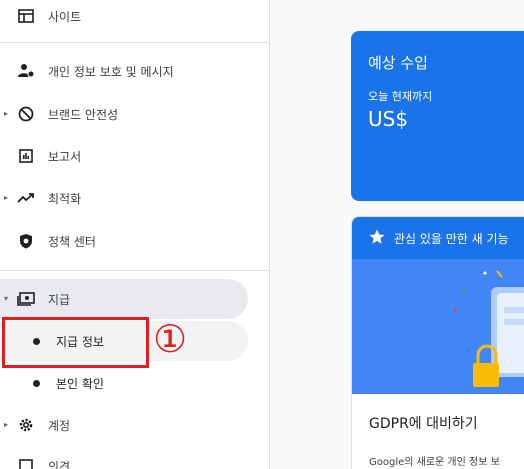 The height and width of the screenshot is (469, 524). I want to click on card-description: Google의 새로운 개인 정보 보, so click(434, 462).